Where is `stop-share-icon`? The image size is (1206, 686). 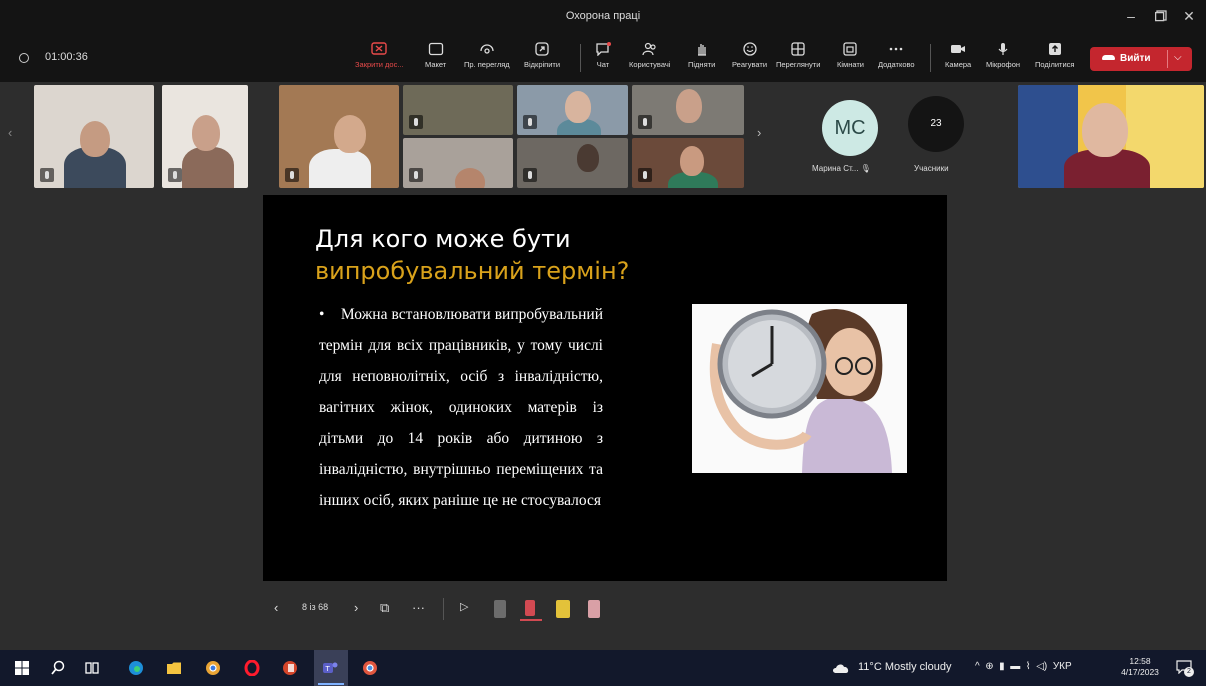
stop-share-icon is located at coordinates (379, 48).